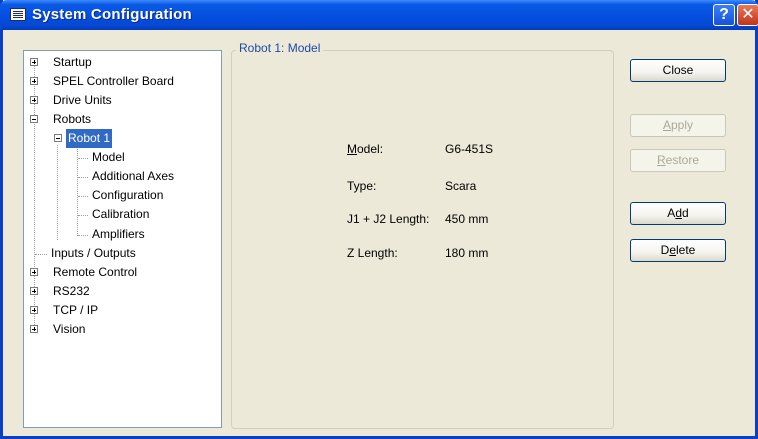 The height and width of the screenshot is (439, 758). What do you see at coordinates (82, 100) in the screenshot?
I see `tree-item-label: Drive Units` at bounding box center [82, 100].